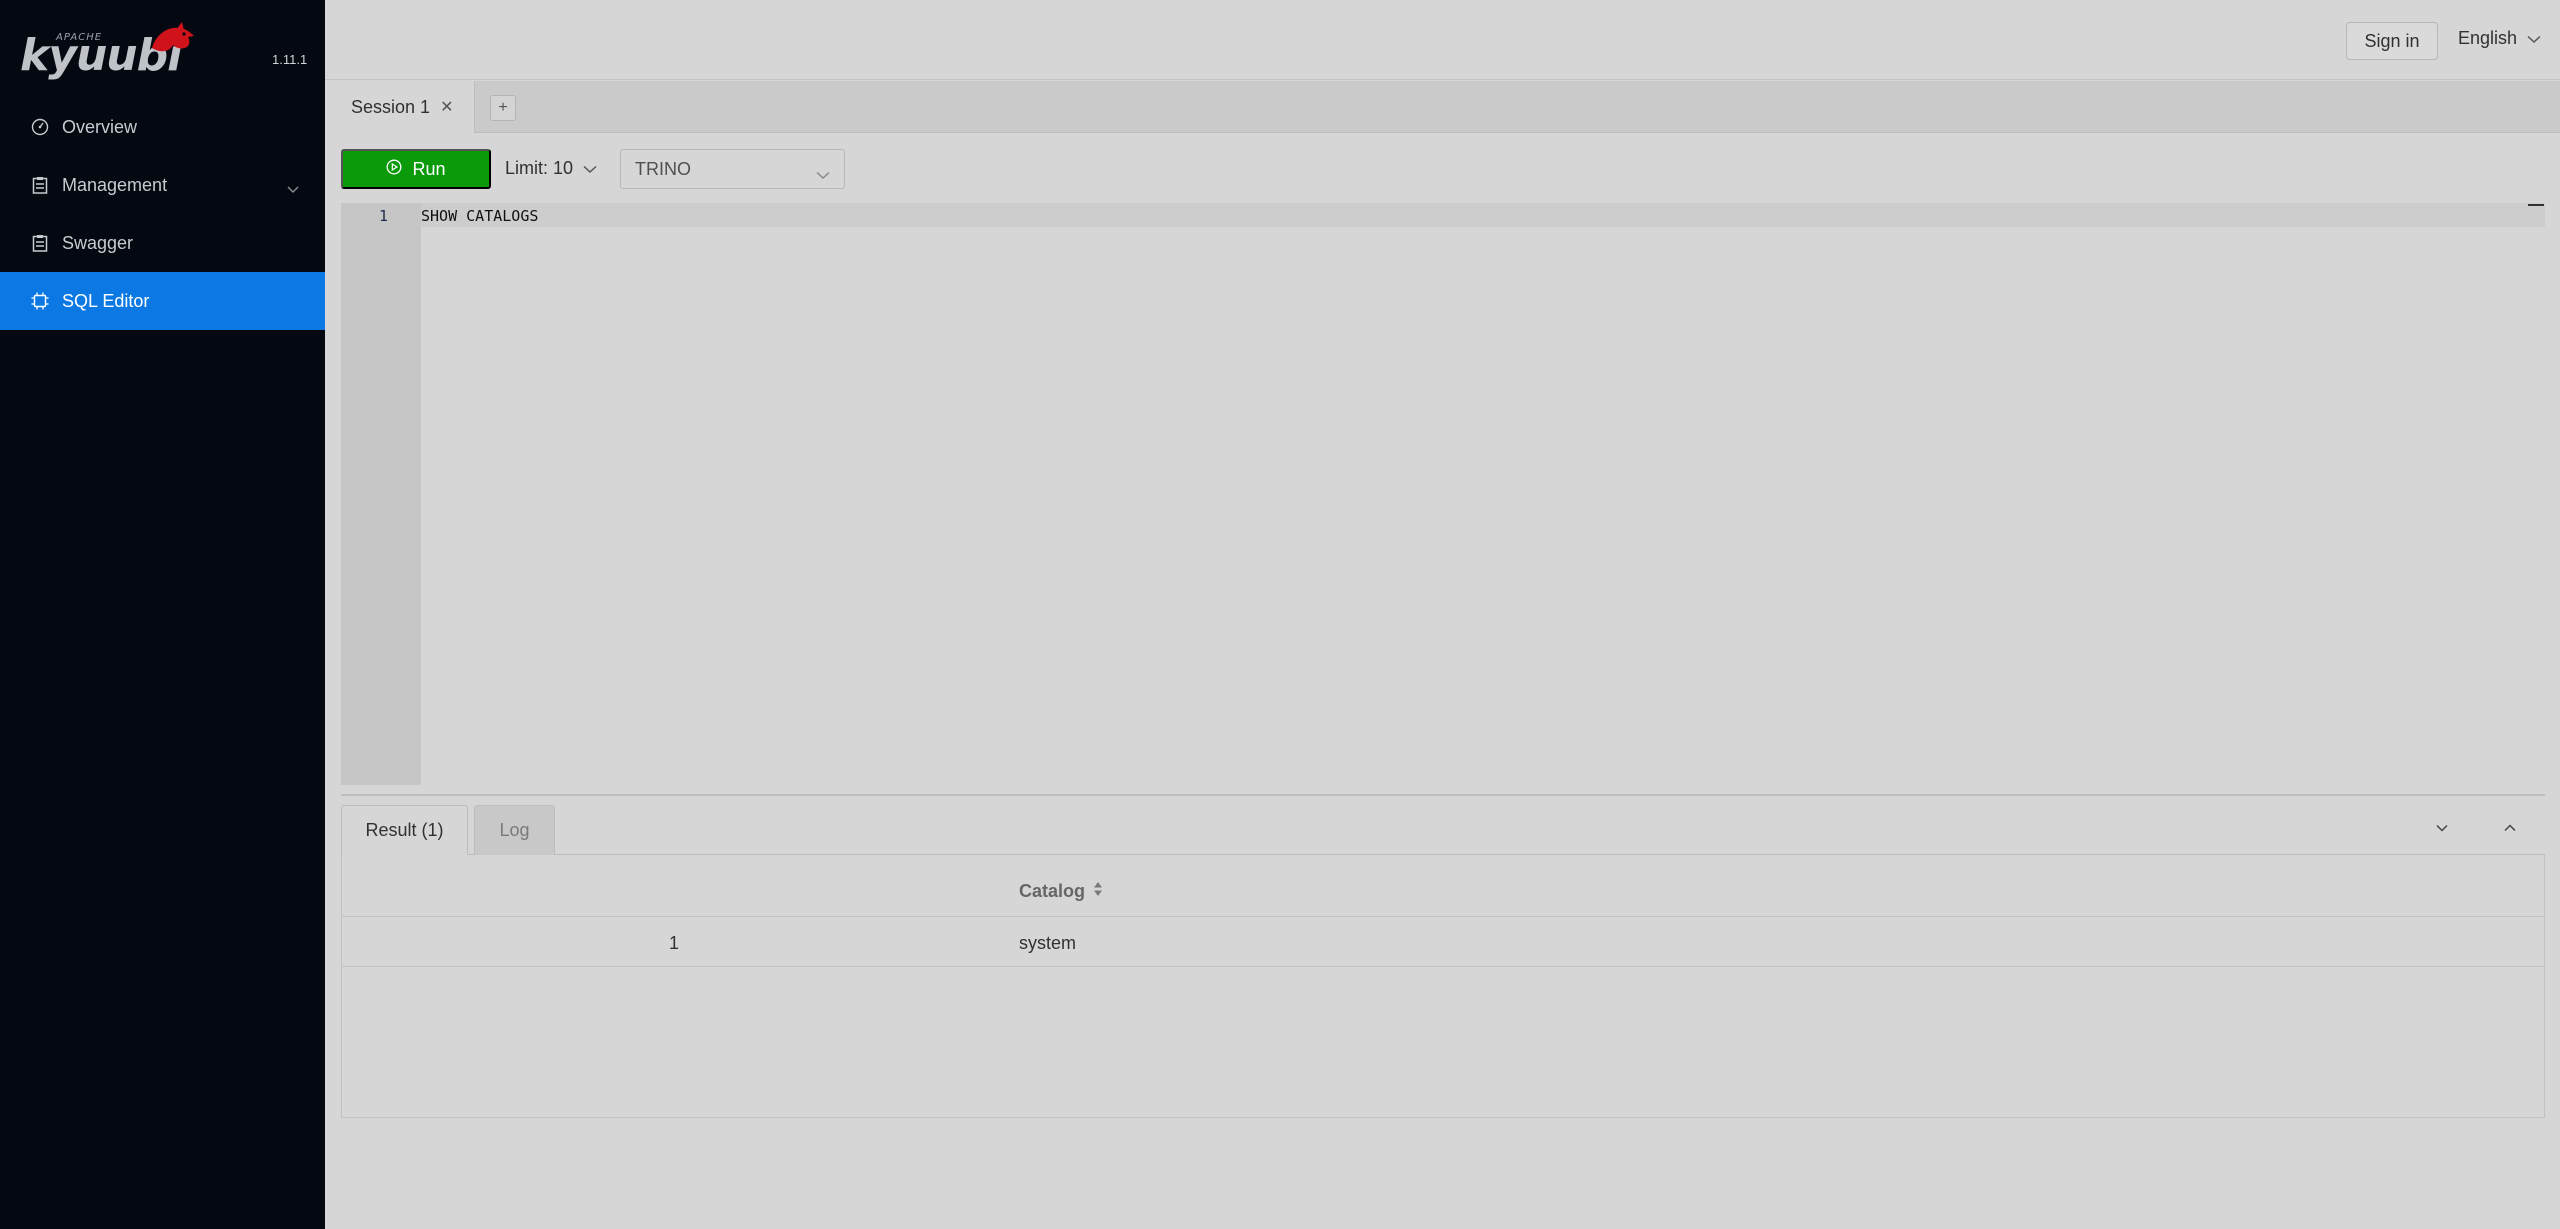  I want to click on pane-divider, so click(1443, 795).